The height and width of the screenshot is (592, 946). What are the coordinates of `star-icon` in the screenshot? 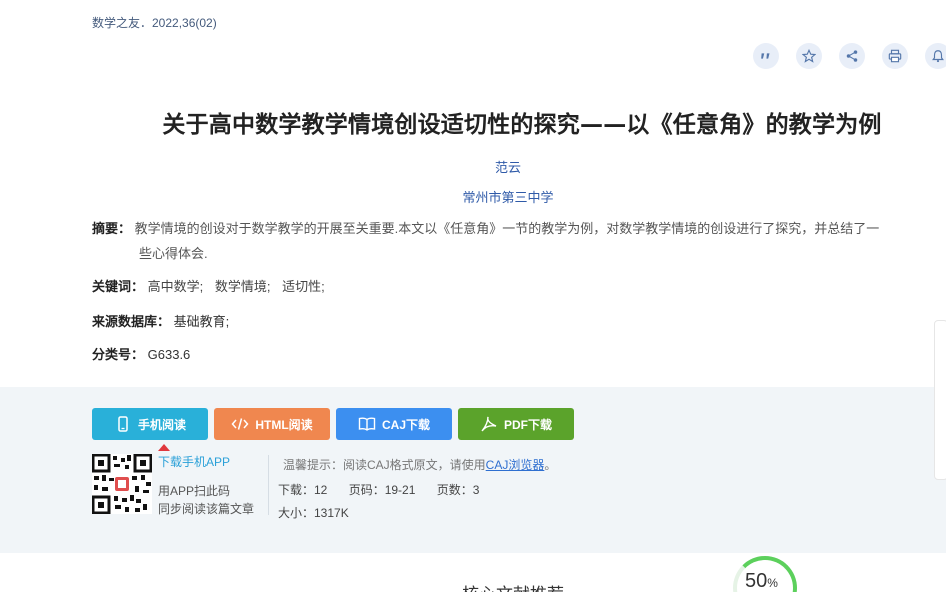 It's located at (809, 56).